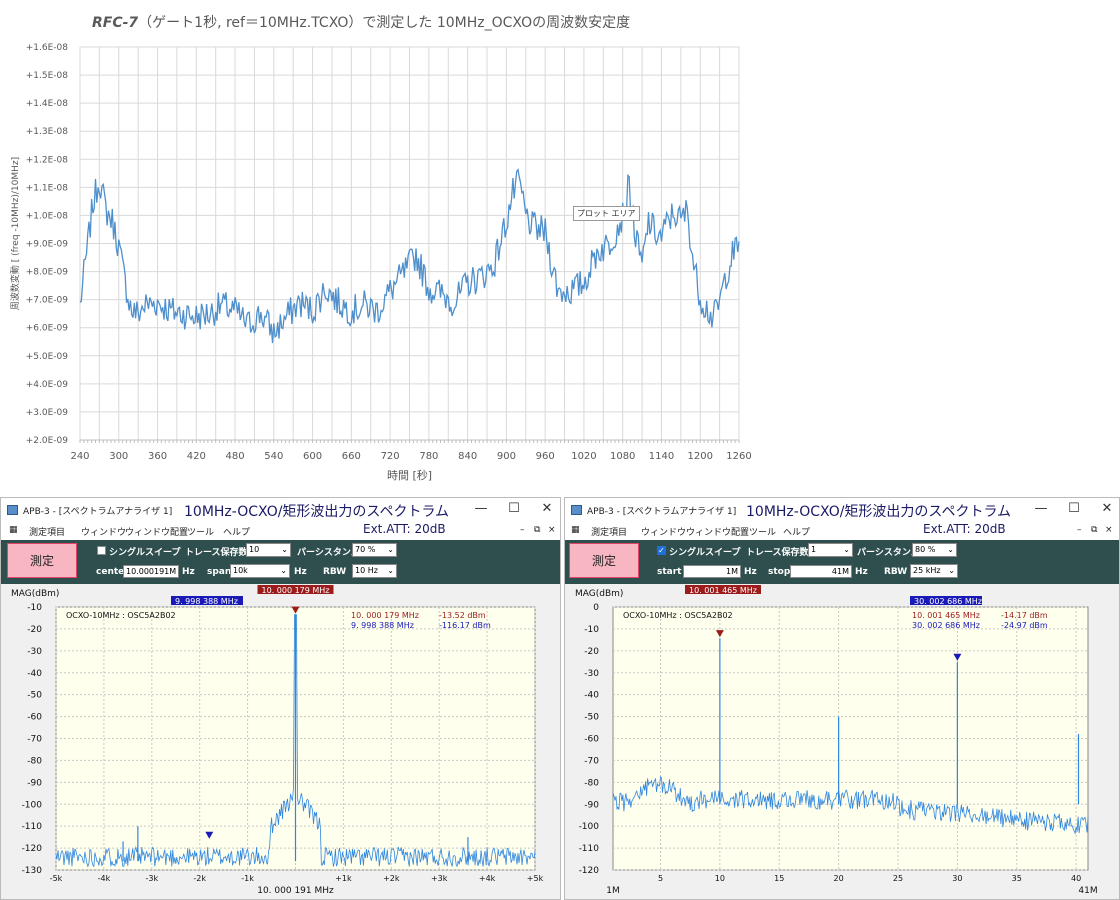  I want to click on x-tick-label: 30, so click(957, 878).